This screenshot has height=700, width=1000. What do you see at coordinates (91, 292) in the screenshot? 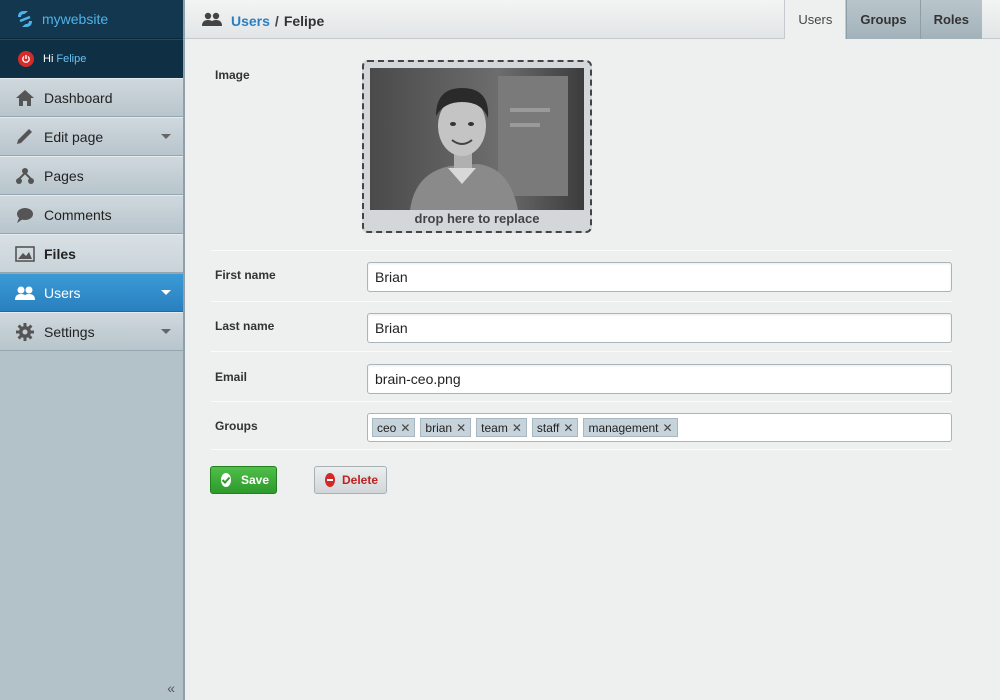
I see `sidebar-item-users: Users` at bounding box center [91, 292].